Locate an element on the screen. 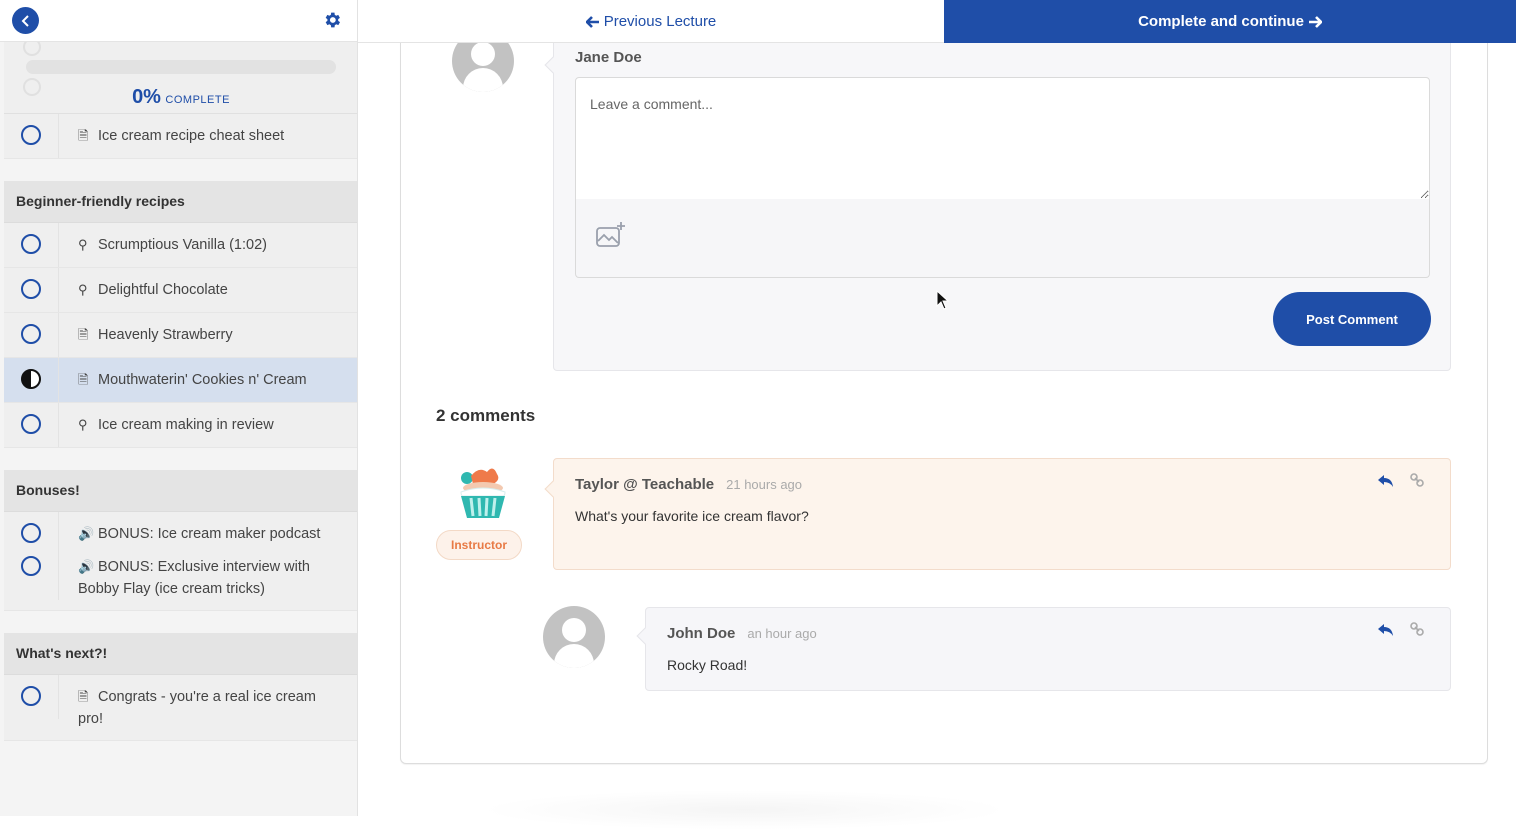 The width and height of the screenshot is (1516, 830). progress-percent: 0% is located at coordinates (146, 97).